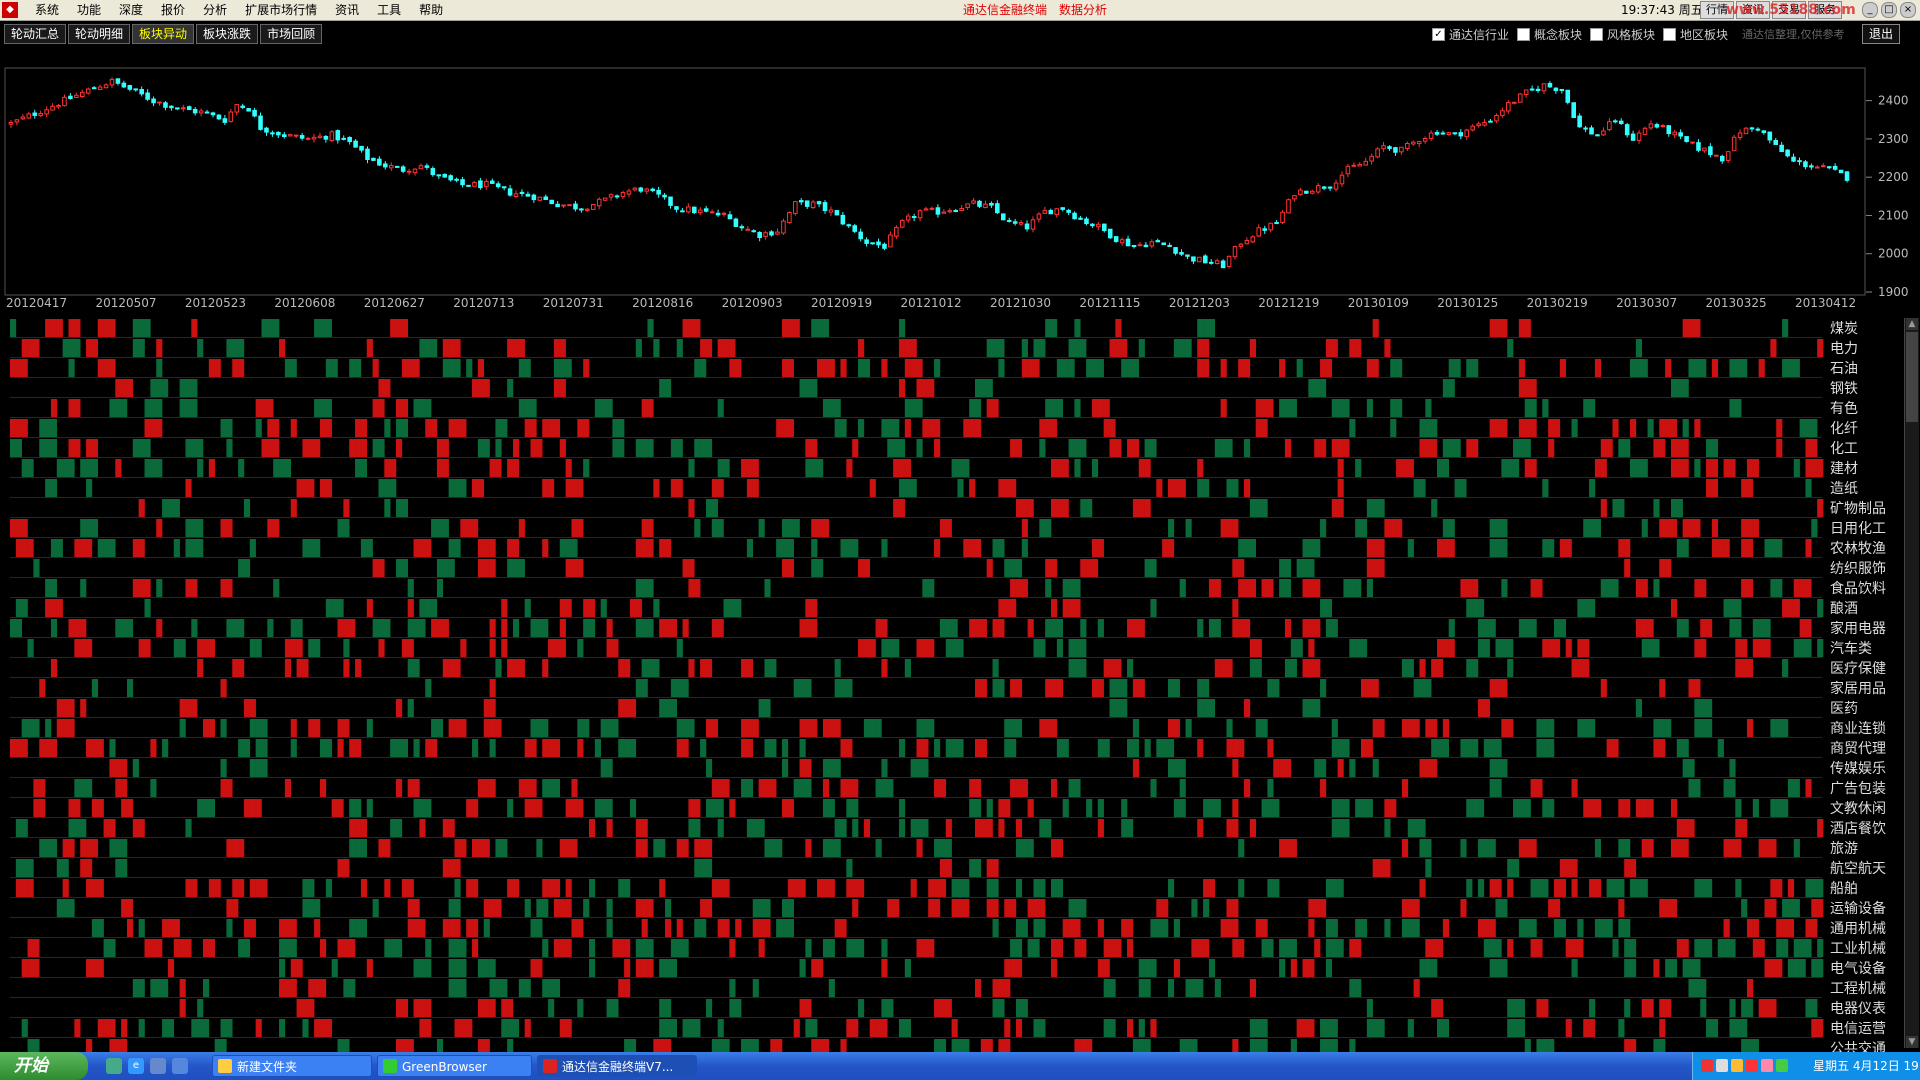  Describe the element at coordinates (1870, 10) in the screenshot. I see `minimize-icon: _` at that location.